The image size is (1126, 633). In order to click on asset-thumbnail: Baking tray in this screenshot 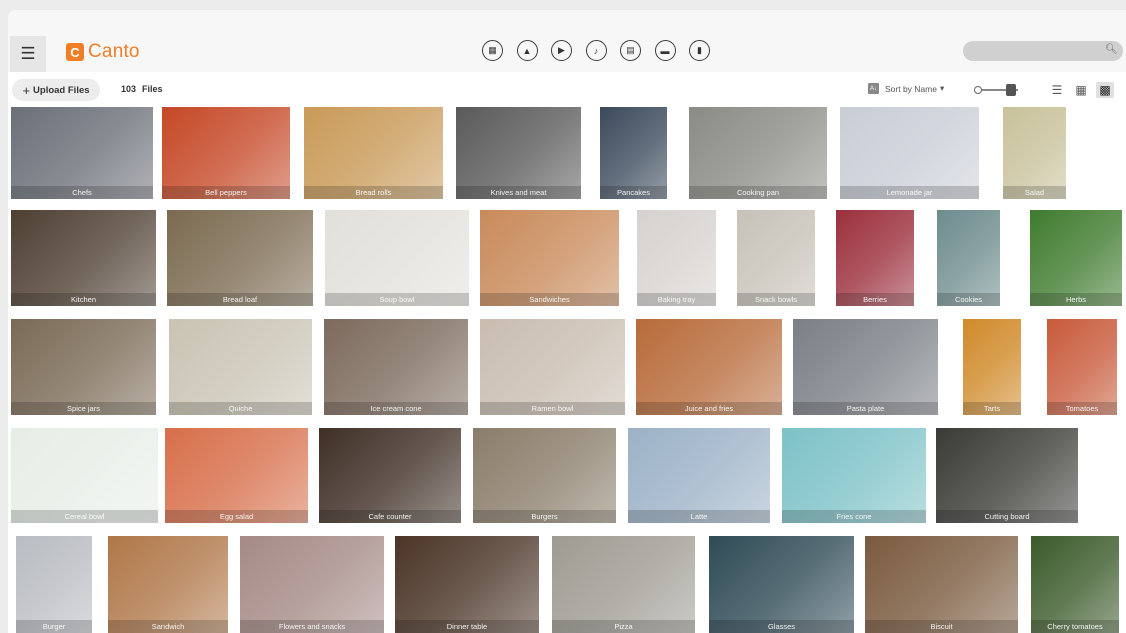, I will do `click(676, 258)`.